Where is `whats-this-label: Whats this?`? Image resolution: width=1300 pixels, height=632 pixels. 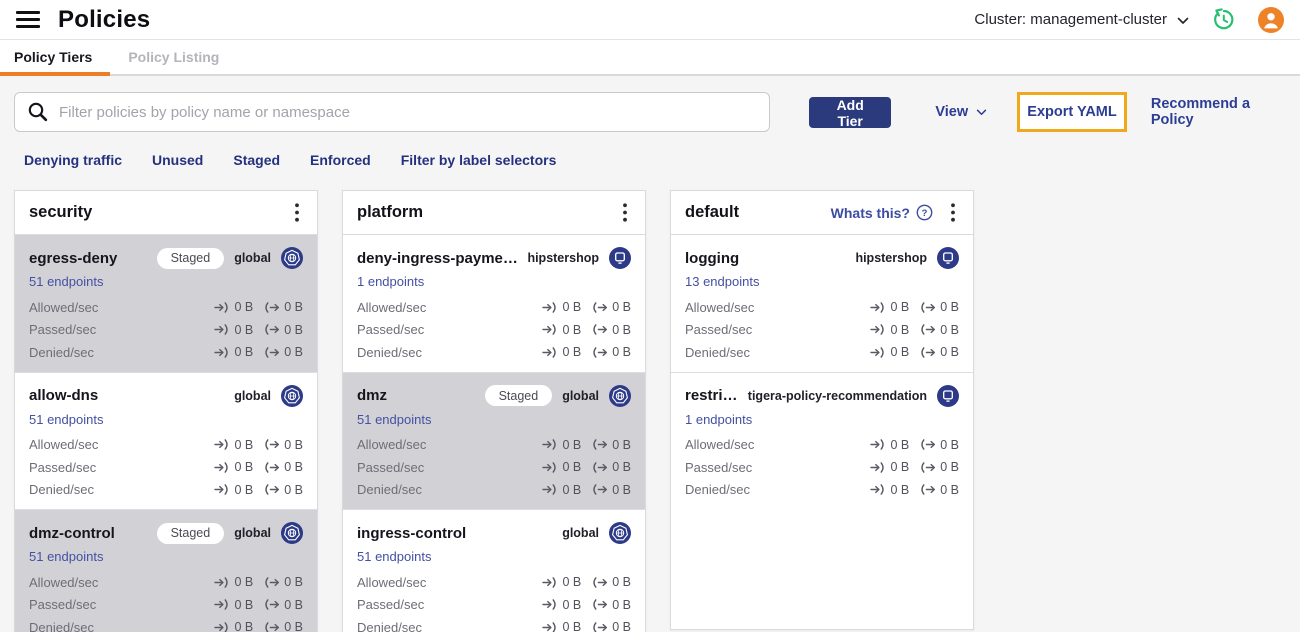 whats-this-label: Whats this? is located at coordinates (870, 212).